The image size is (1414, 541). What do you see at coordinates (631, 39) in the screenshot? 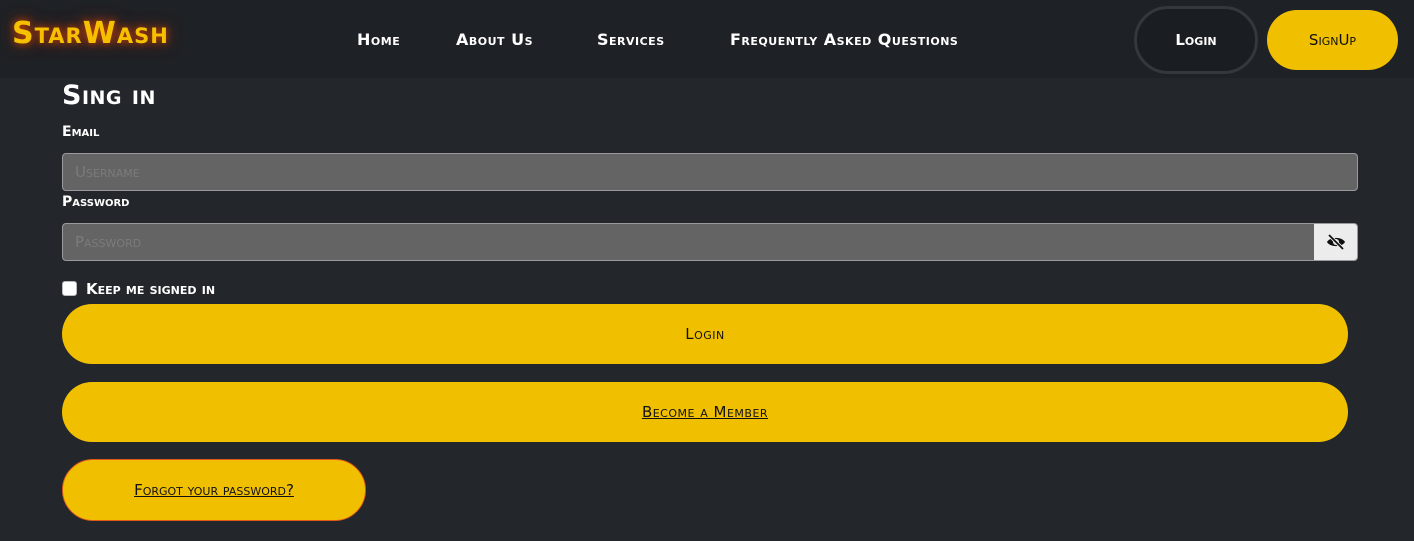
I see `nav-link-services: Services` at bounding box center [631, 39].